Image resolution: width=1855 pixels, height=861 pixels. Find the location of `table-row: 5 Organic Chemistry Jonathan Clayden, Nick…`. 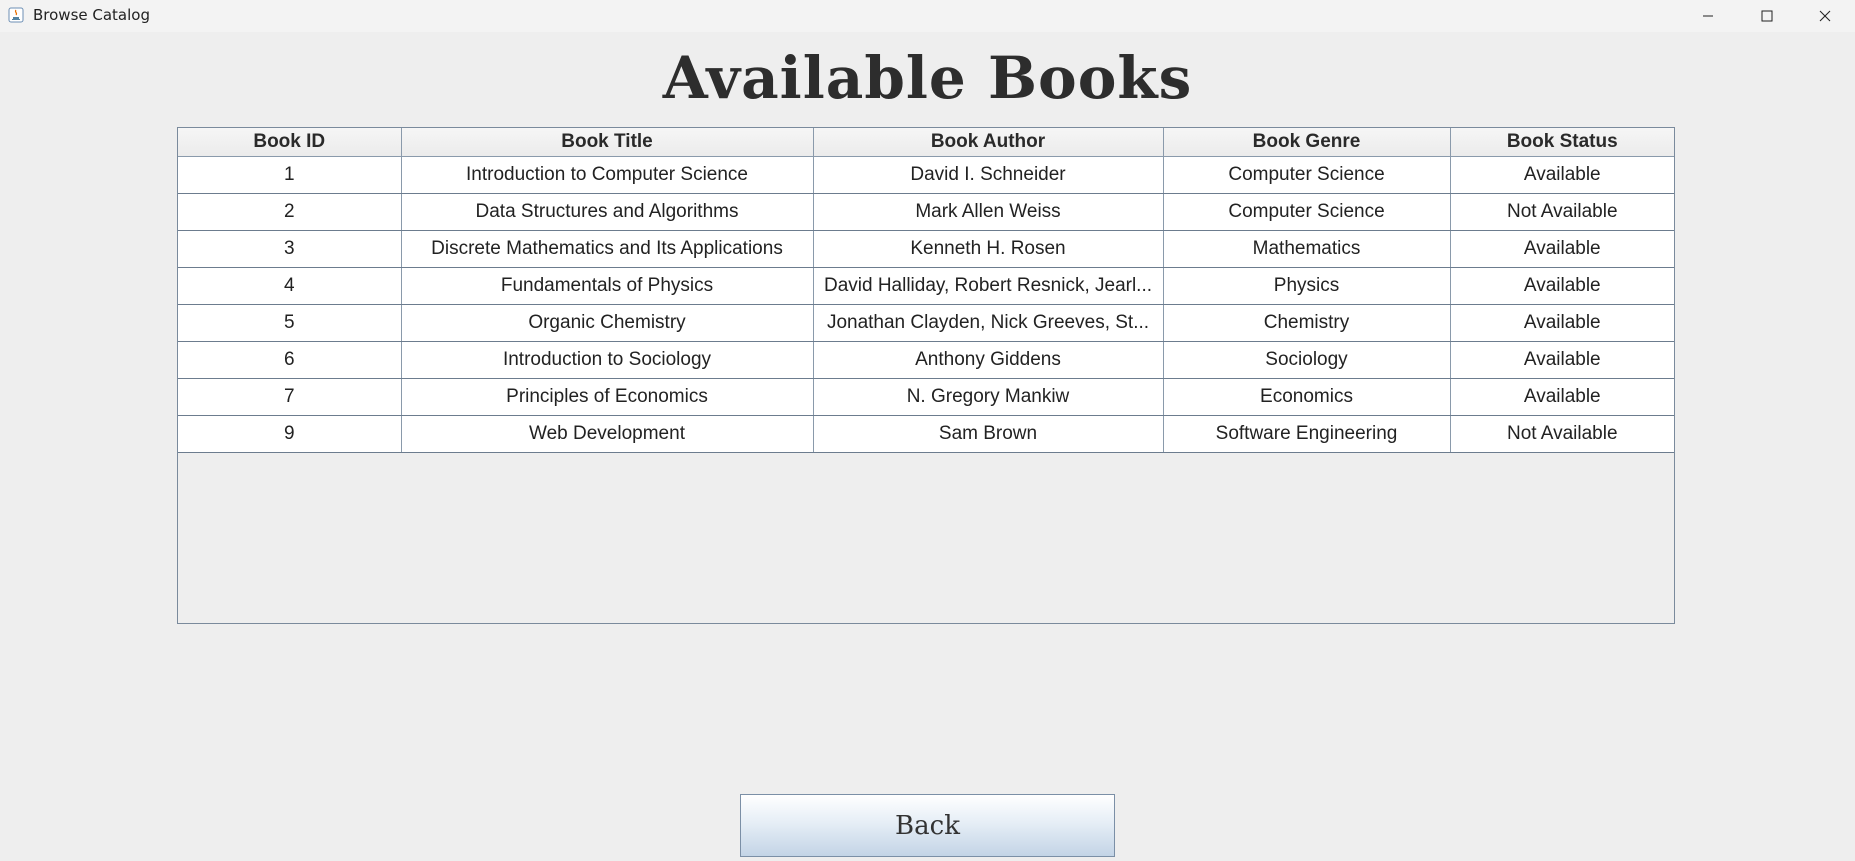

table-row: 5 Organic Chemistry Jonathan Clayden, Nick… is located at coordinates (926, 323).